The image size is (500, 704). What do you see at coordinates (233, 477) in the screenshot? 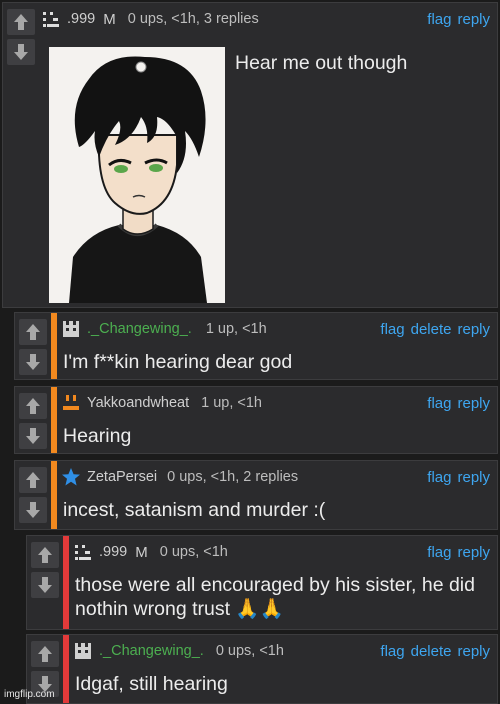
I see `comment-meta: 0 ups, <1h, 2 replies` at bounding box center [233, 477].